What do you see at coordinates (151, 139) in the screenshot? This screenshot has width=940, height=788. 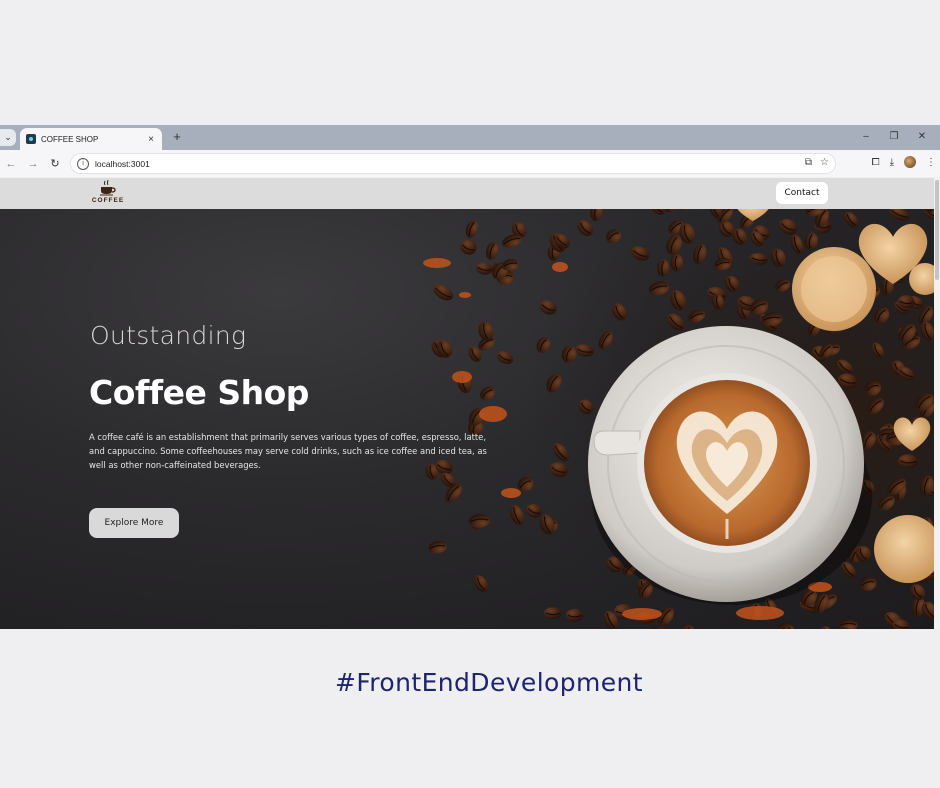 I see `tab-close-icon: ×` at bounding box center [151, 139].